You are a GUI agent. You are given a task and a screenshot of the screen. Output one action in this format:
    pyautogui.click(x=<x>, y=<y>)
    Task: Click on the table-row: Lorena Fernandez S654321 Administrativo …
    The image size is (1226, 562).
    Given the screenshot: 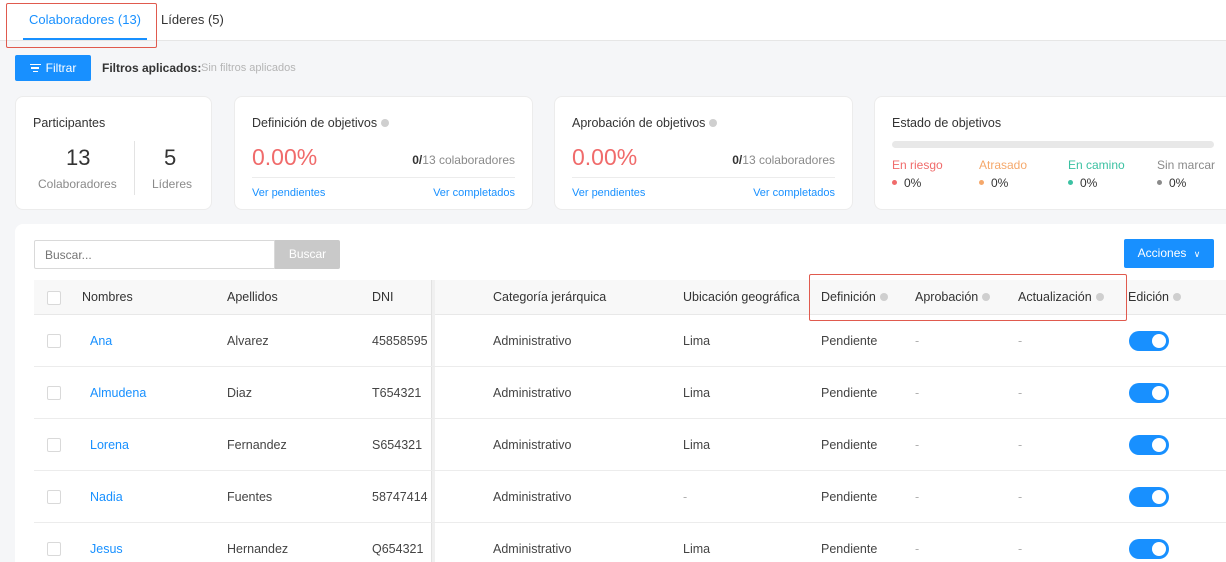 What is the action you would take?
    pyautogui.click(x=630, y=445)
    